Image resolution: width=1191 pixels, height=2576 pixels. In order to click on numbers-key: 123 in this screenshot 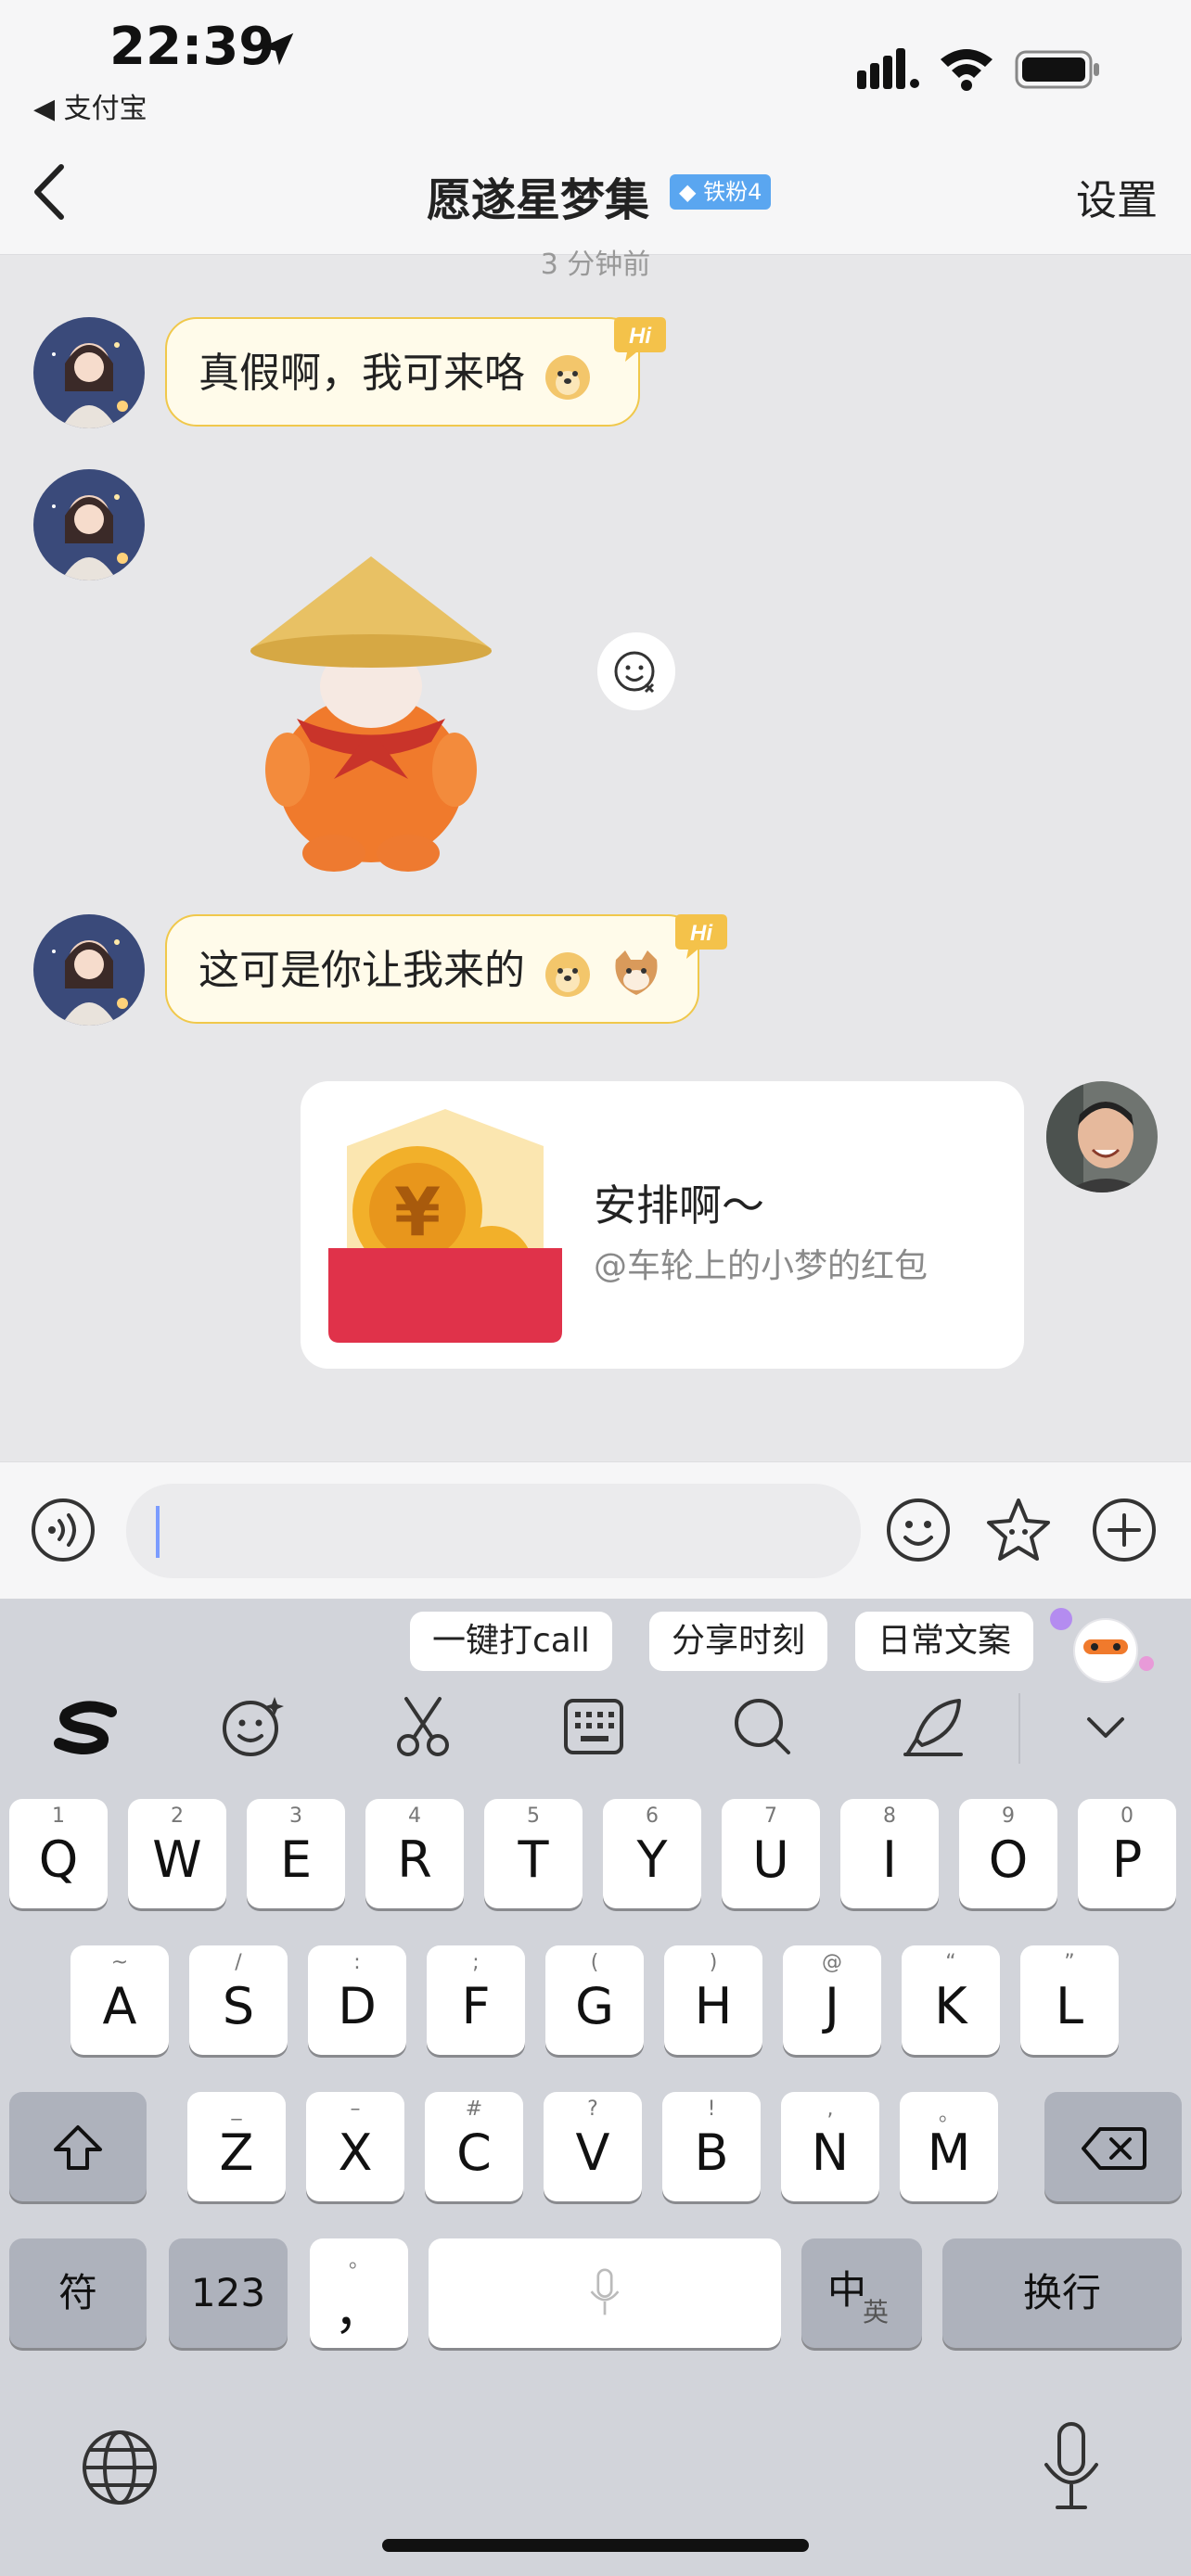, I will do `click(228, 2293)`.